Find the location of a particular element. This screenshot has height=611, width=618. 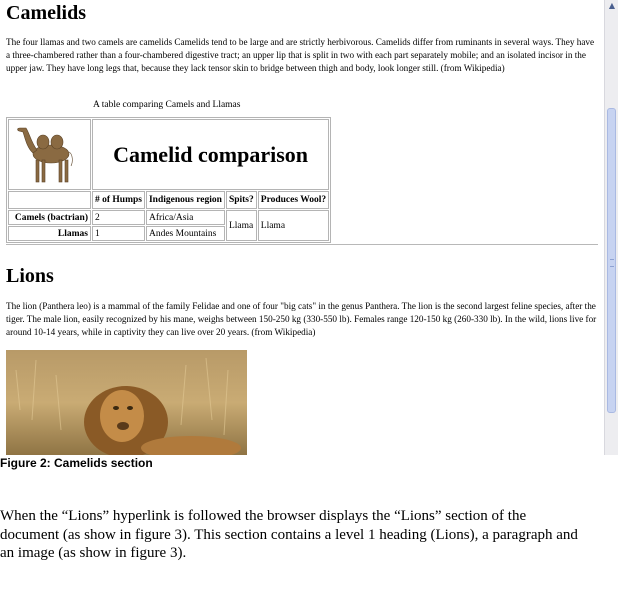

col-header-spits: Spits? is located at coordinates (241, 200).